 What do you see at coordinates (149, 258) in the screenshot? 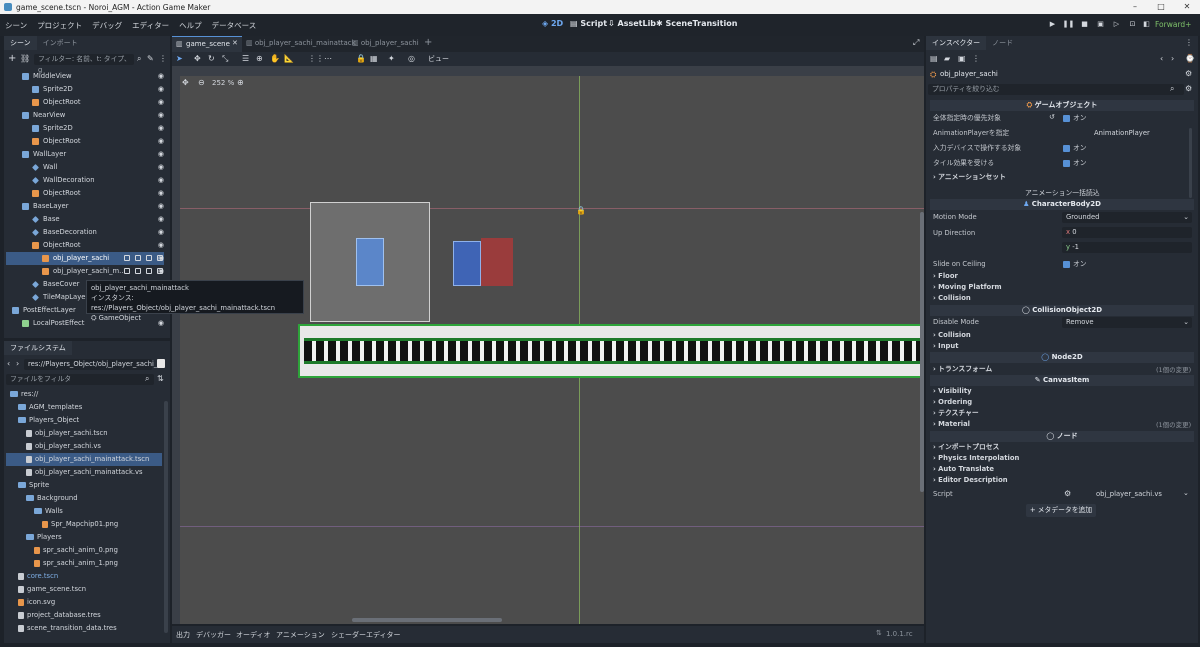
I see `script-icon` at bounding box center [149, 258].